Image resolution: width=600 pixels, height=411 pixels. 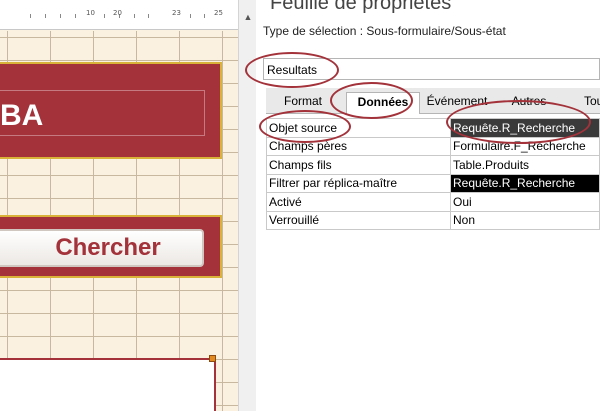 I want to click on property-name: Objet source, so click(x=358, y=128).